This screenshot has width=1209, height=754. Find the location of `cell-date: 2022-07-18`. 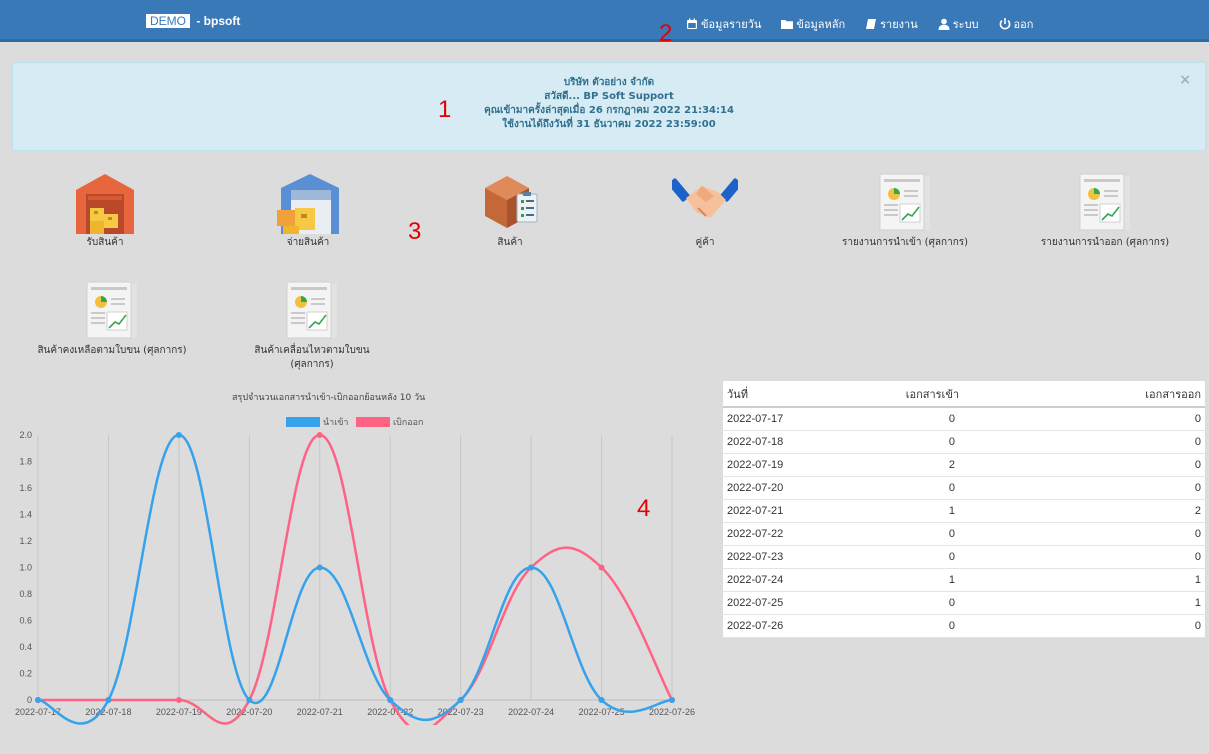

cell-date: 2022-07-18 is located at coordinates (768, 442).